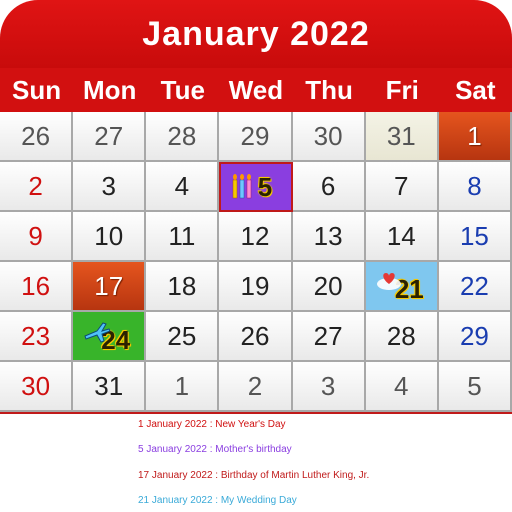  I want to click on day-cell: 22, so click(475, 287).